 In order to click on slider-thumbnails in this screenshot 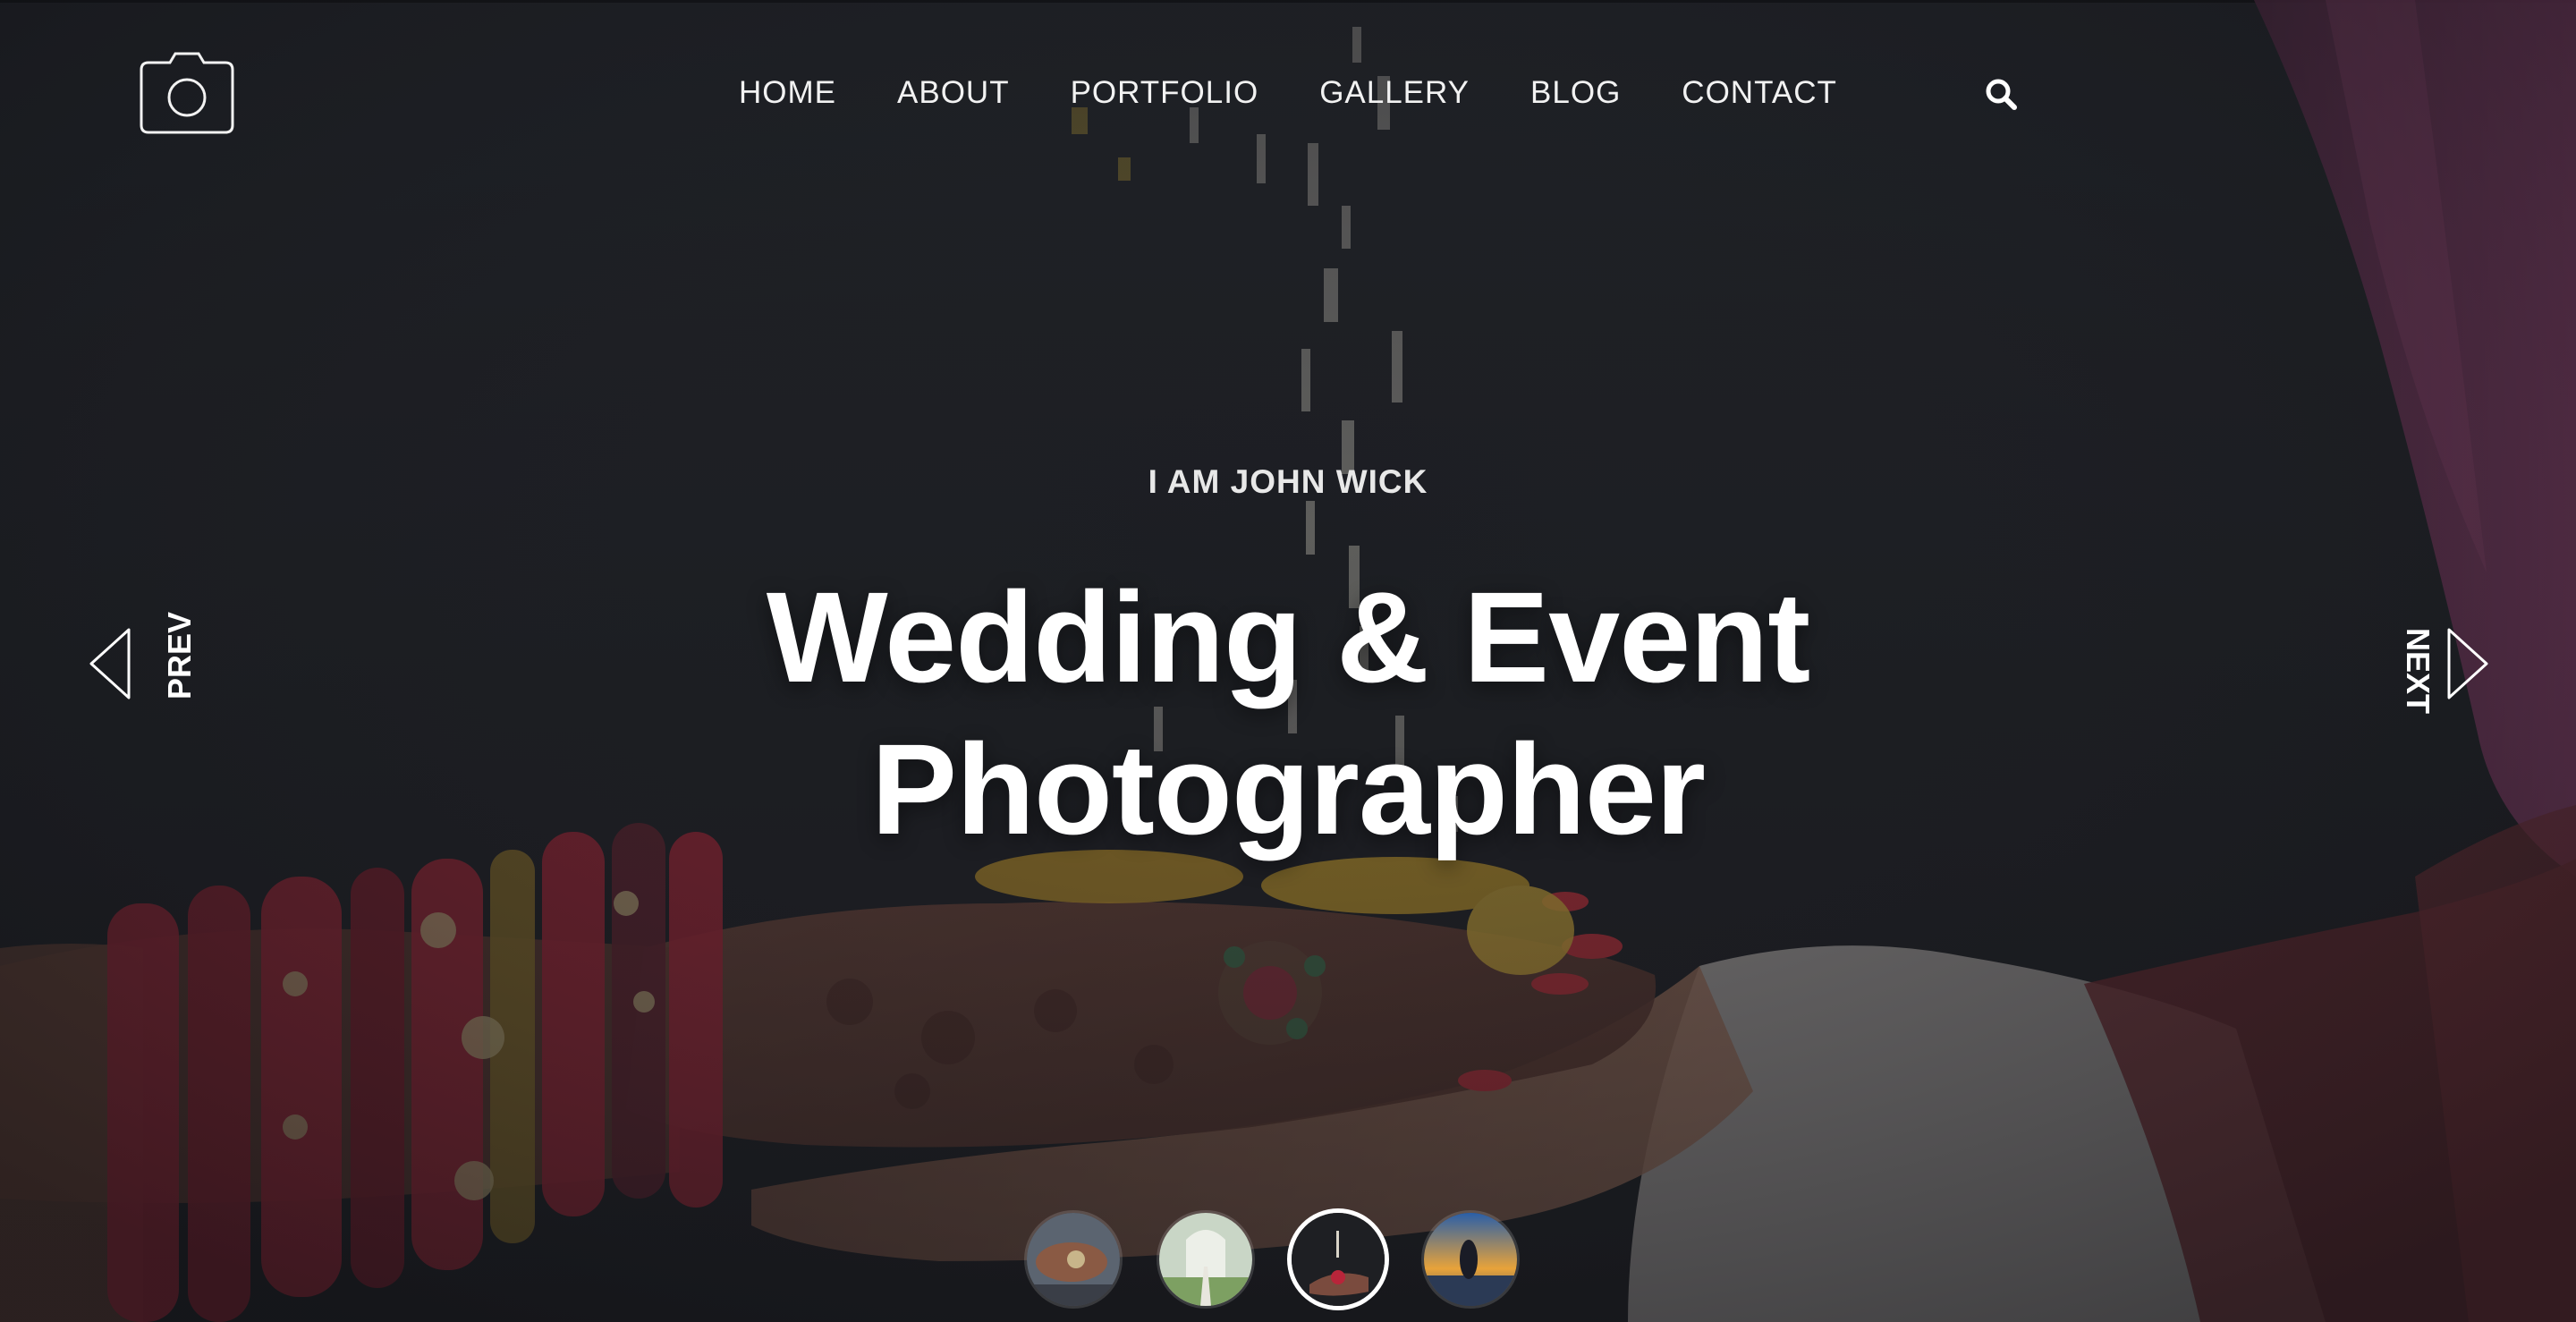, I will do `click(1272, 1259)`.